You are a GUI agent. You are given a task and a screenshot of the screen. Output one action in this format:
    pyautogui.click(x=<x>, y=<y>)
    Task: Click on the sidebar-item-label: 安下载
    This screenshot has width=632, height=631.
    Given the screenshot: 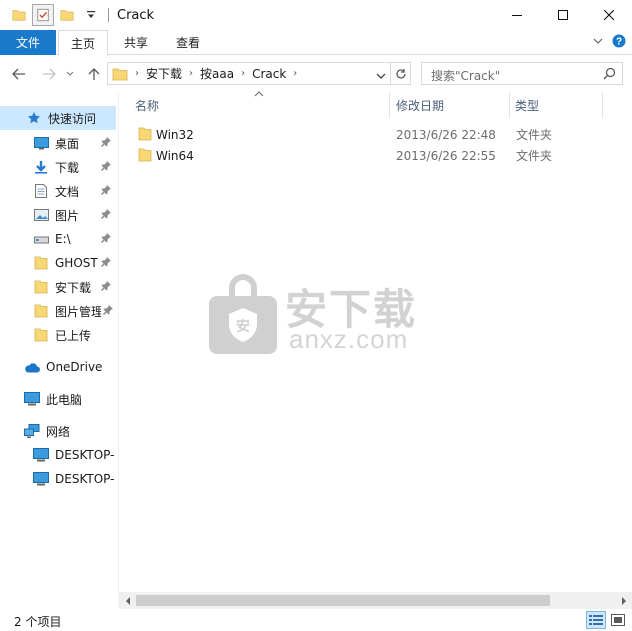 What is the action you would take?
    pyautogui.click(x=73, y=287)
    